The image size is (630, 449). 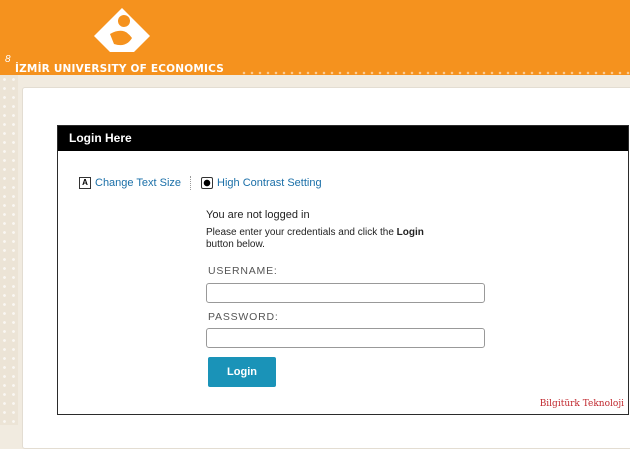 What do you see at coordinates (200, 183) in the screenshot?
I see `accessibility-bar: A Change Text Size High Contrast Setting` at bounding box center [200, 183].